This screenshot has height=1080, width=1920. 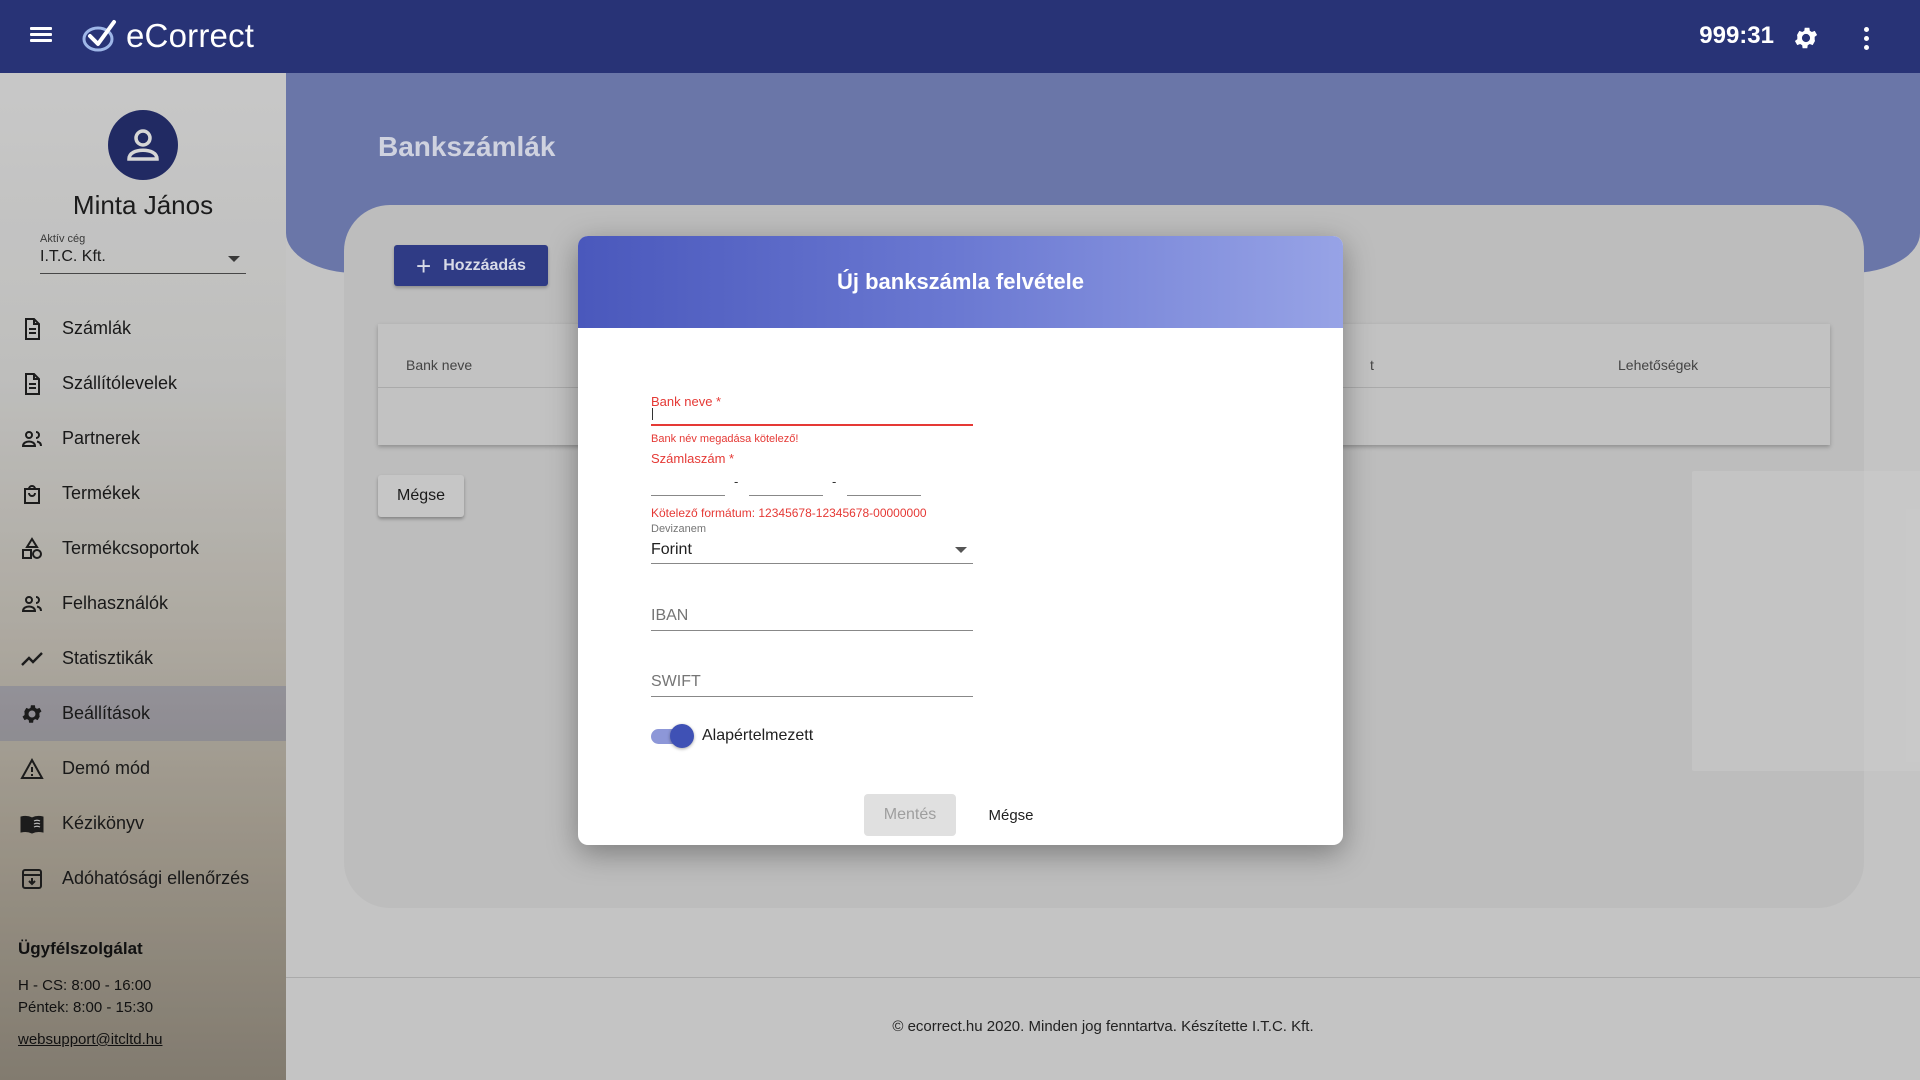 I want to click on menu-icon, so click(x=41, y=37).